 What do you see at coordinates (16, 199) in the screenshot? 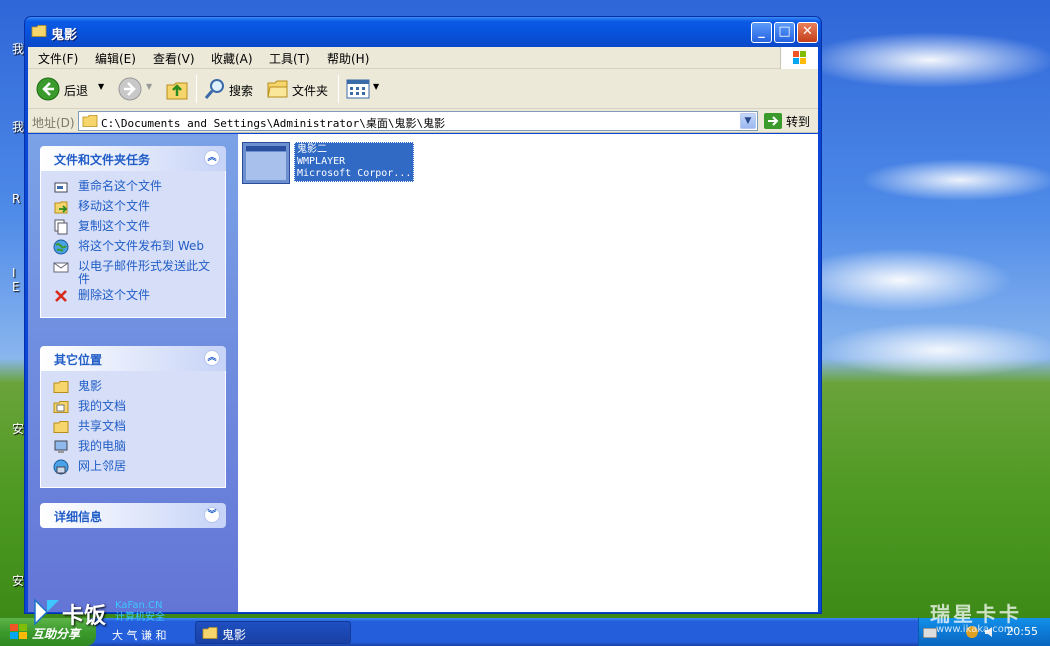
I see `desktop-icon-label: R` at bounding box center [16, 199].